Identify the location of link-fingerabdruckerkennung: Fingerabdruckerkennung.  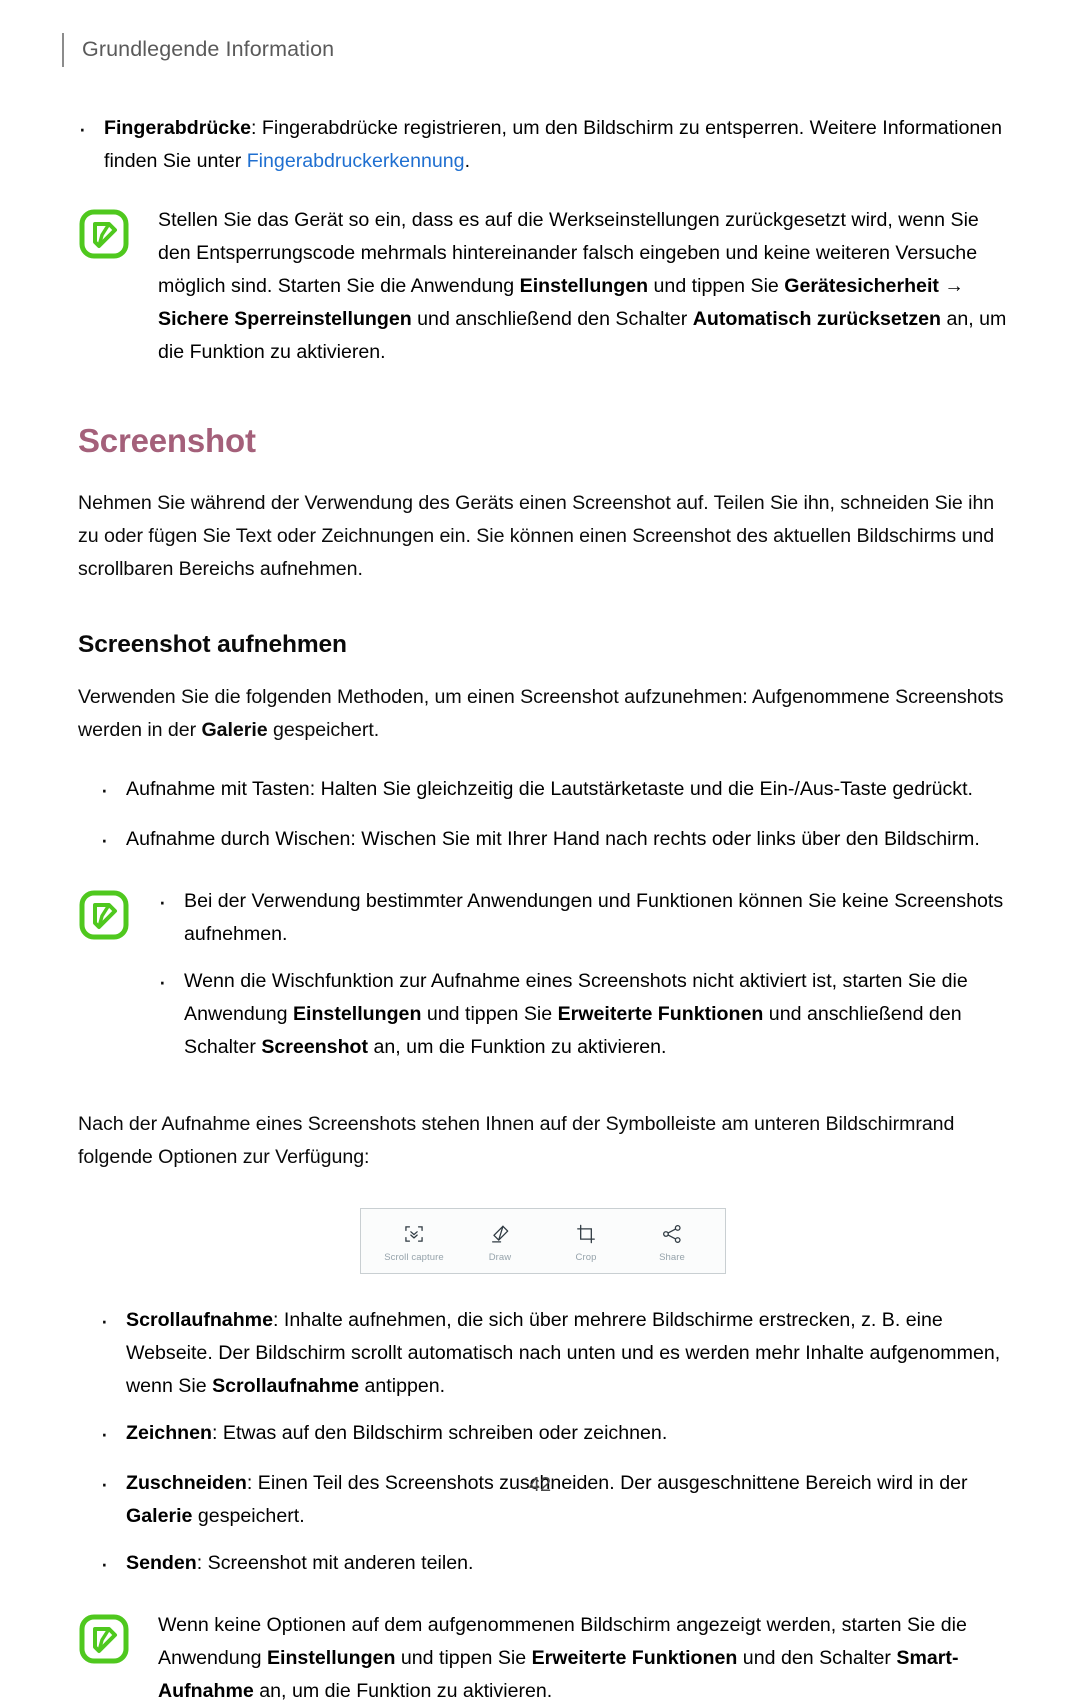
(356, 161).